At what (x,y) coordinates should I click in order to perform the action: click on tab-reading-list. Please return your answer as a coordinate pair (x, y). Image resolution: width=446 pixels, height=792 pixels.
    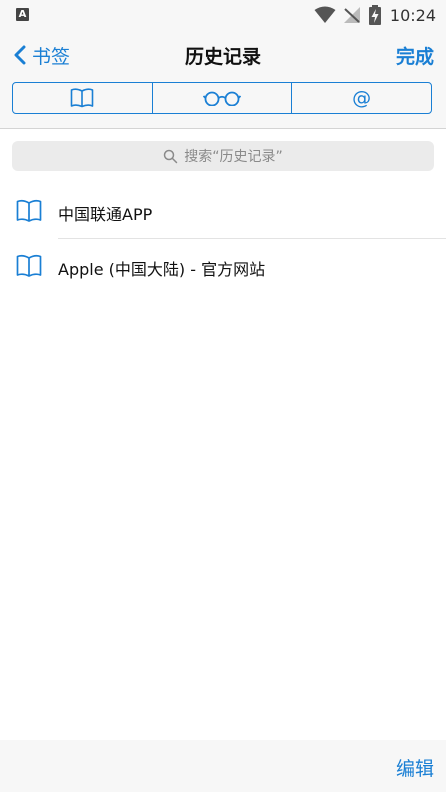
    Looking at the image, I should click on (221, 98).